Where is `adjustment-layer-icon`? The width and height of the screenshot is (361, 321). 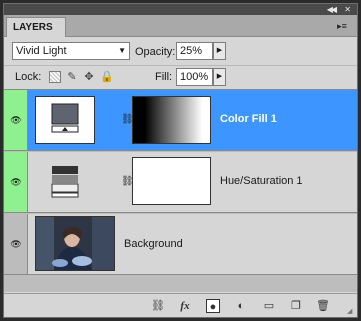
adjustment-layer-icon is located at coordinates (65, 182).